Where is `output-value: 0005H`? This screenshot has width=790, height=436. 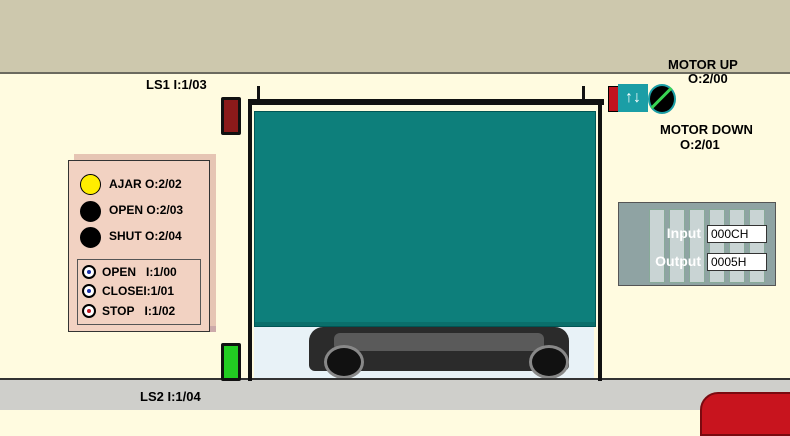 output-value: 0005H is located at coordinates (737, 262).